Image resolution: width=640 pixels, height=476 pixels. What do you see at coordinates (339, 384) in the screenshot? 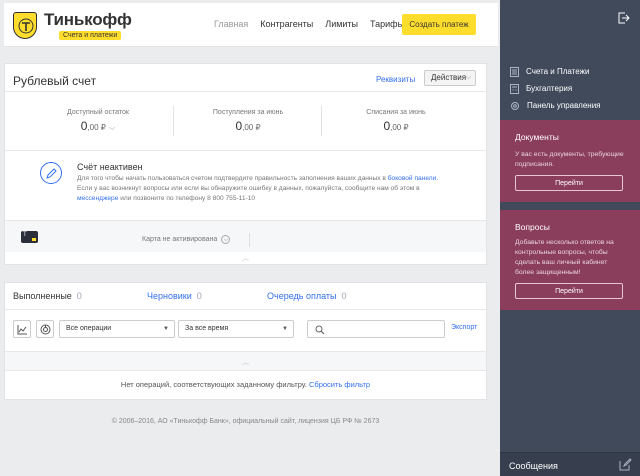
I see `reset-filter-link: Сбросить фильтр` at bounding box center [339, 384].